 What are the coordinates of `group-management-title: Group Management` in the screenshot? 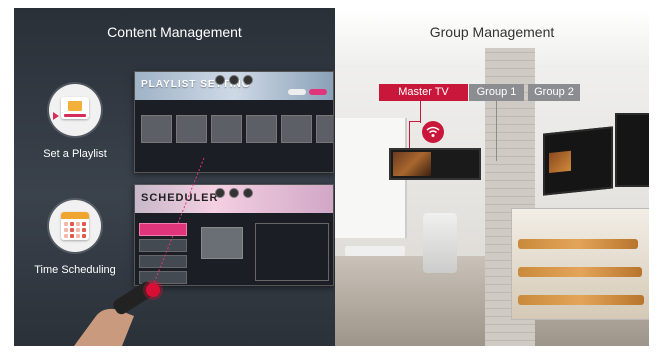 It's located at (492, 32).